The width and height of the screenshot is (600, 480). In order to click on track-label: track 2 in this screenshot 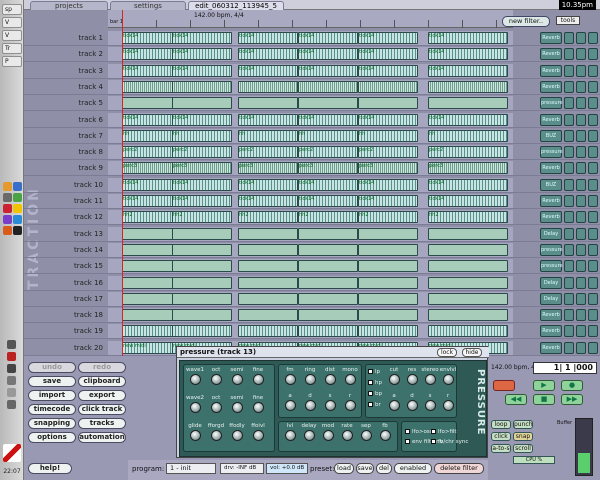, I will do `click(79, 54)`.